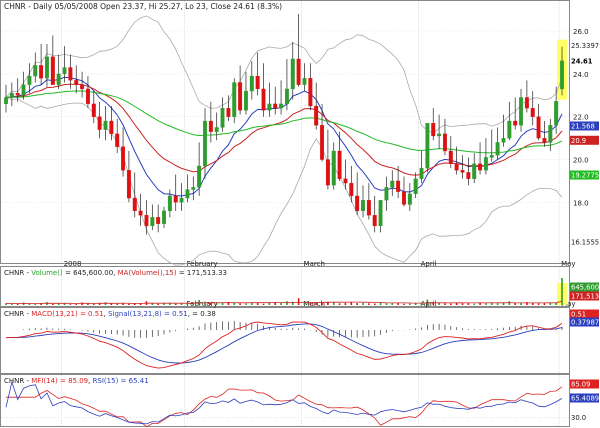 Image resolution: width=600 pixels, height=428 pixels. Describe the element at coordinates (578, 141) in the screenshot. I see `price-value-label: 20.9` at that location.